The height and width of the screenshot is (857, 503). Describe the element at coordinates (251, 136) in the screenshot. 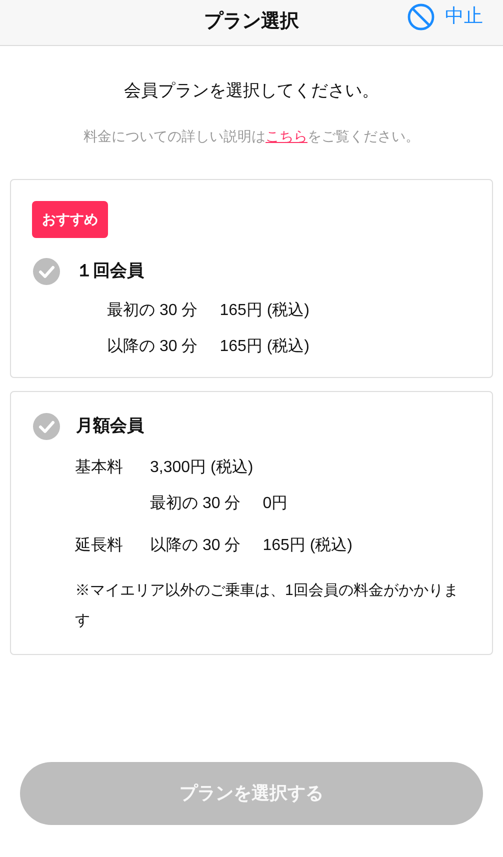

I see `info-text: 料金についての詳しい説明はこちら をご覧ください。` at that location.